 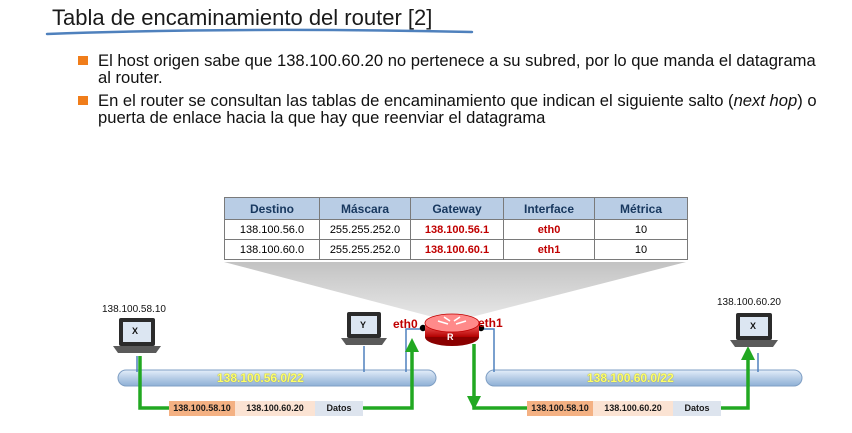 I want to click on col-header-interface: Interface, so click(x=549, y=208).